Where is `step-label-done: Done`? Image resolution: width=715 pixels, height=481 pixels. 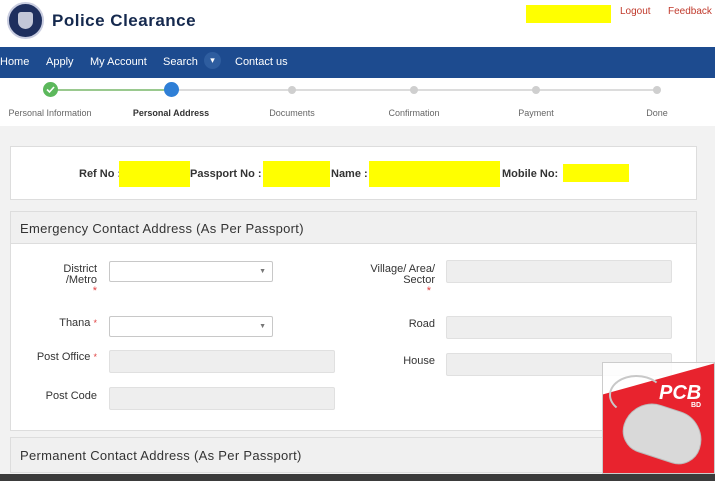
step-label-done: Done is located at coordinates (657, 113).